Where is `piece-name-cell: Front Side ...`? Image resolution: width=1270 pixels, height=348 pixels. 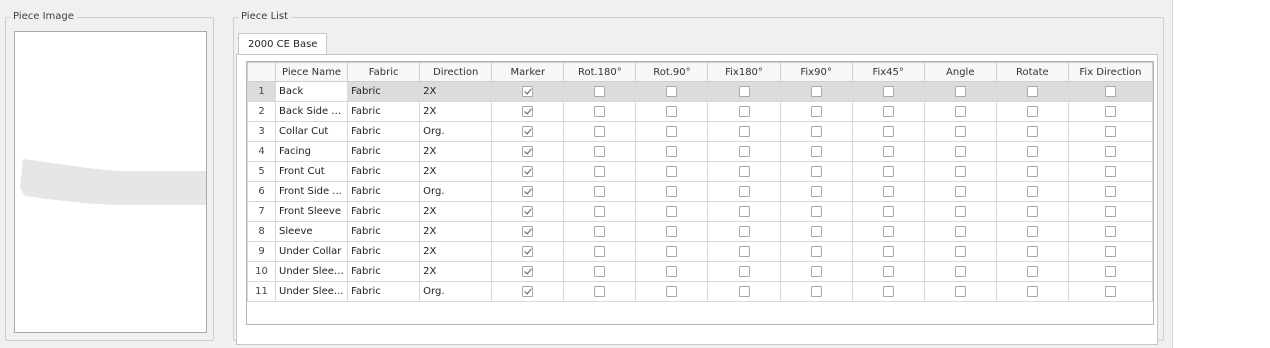 piece-name-cell: Front Side ... is located at coordinates (312, 191).